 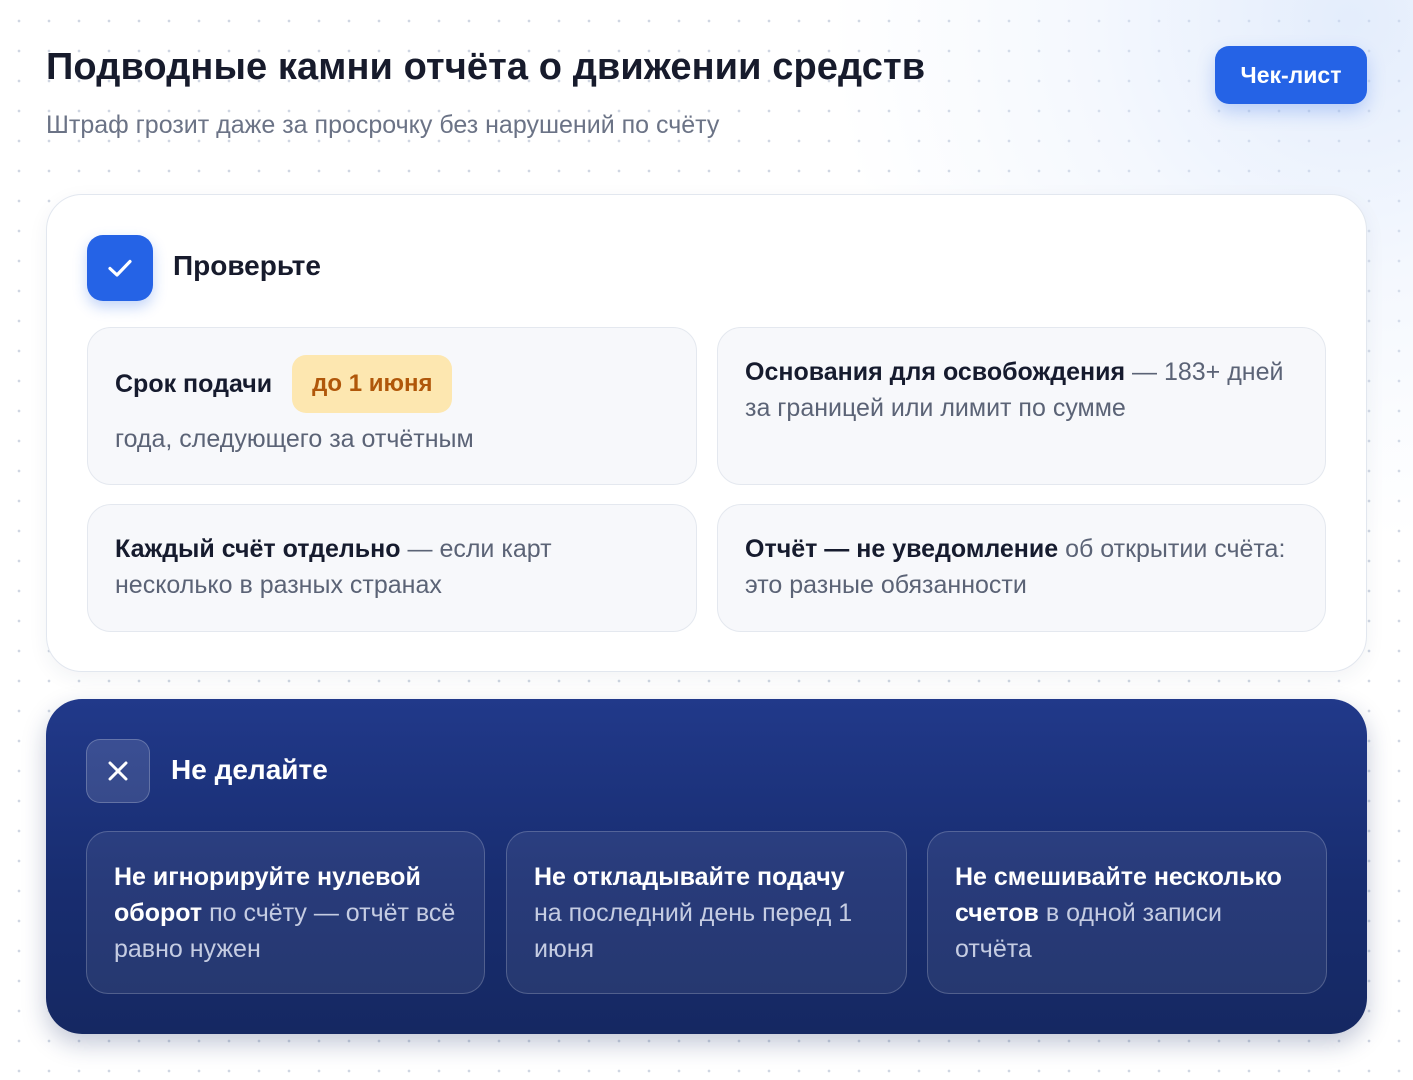 I want to click on card-title: Каждый счёт отдельно, so click(x=258, y=549).